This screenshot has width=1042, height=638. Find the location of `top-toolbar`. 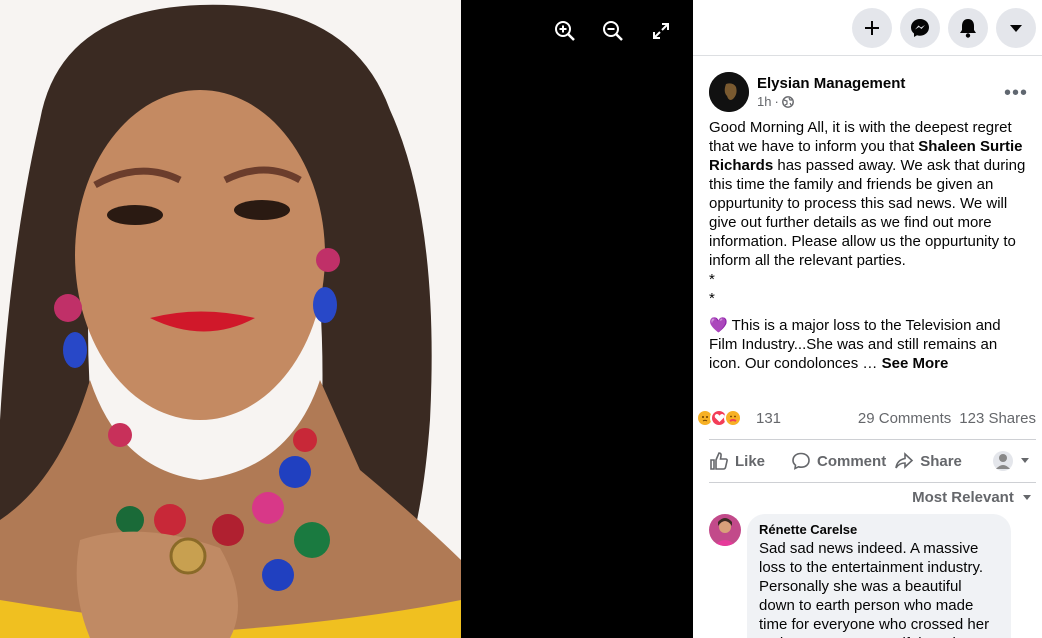

top-toolbar is located at coordinates (867, 28).